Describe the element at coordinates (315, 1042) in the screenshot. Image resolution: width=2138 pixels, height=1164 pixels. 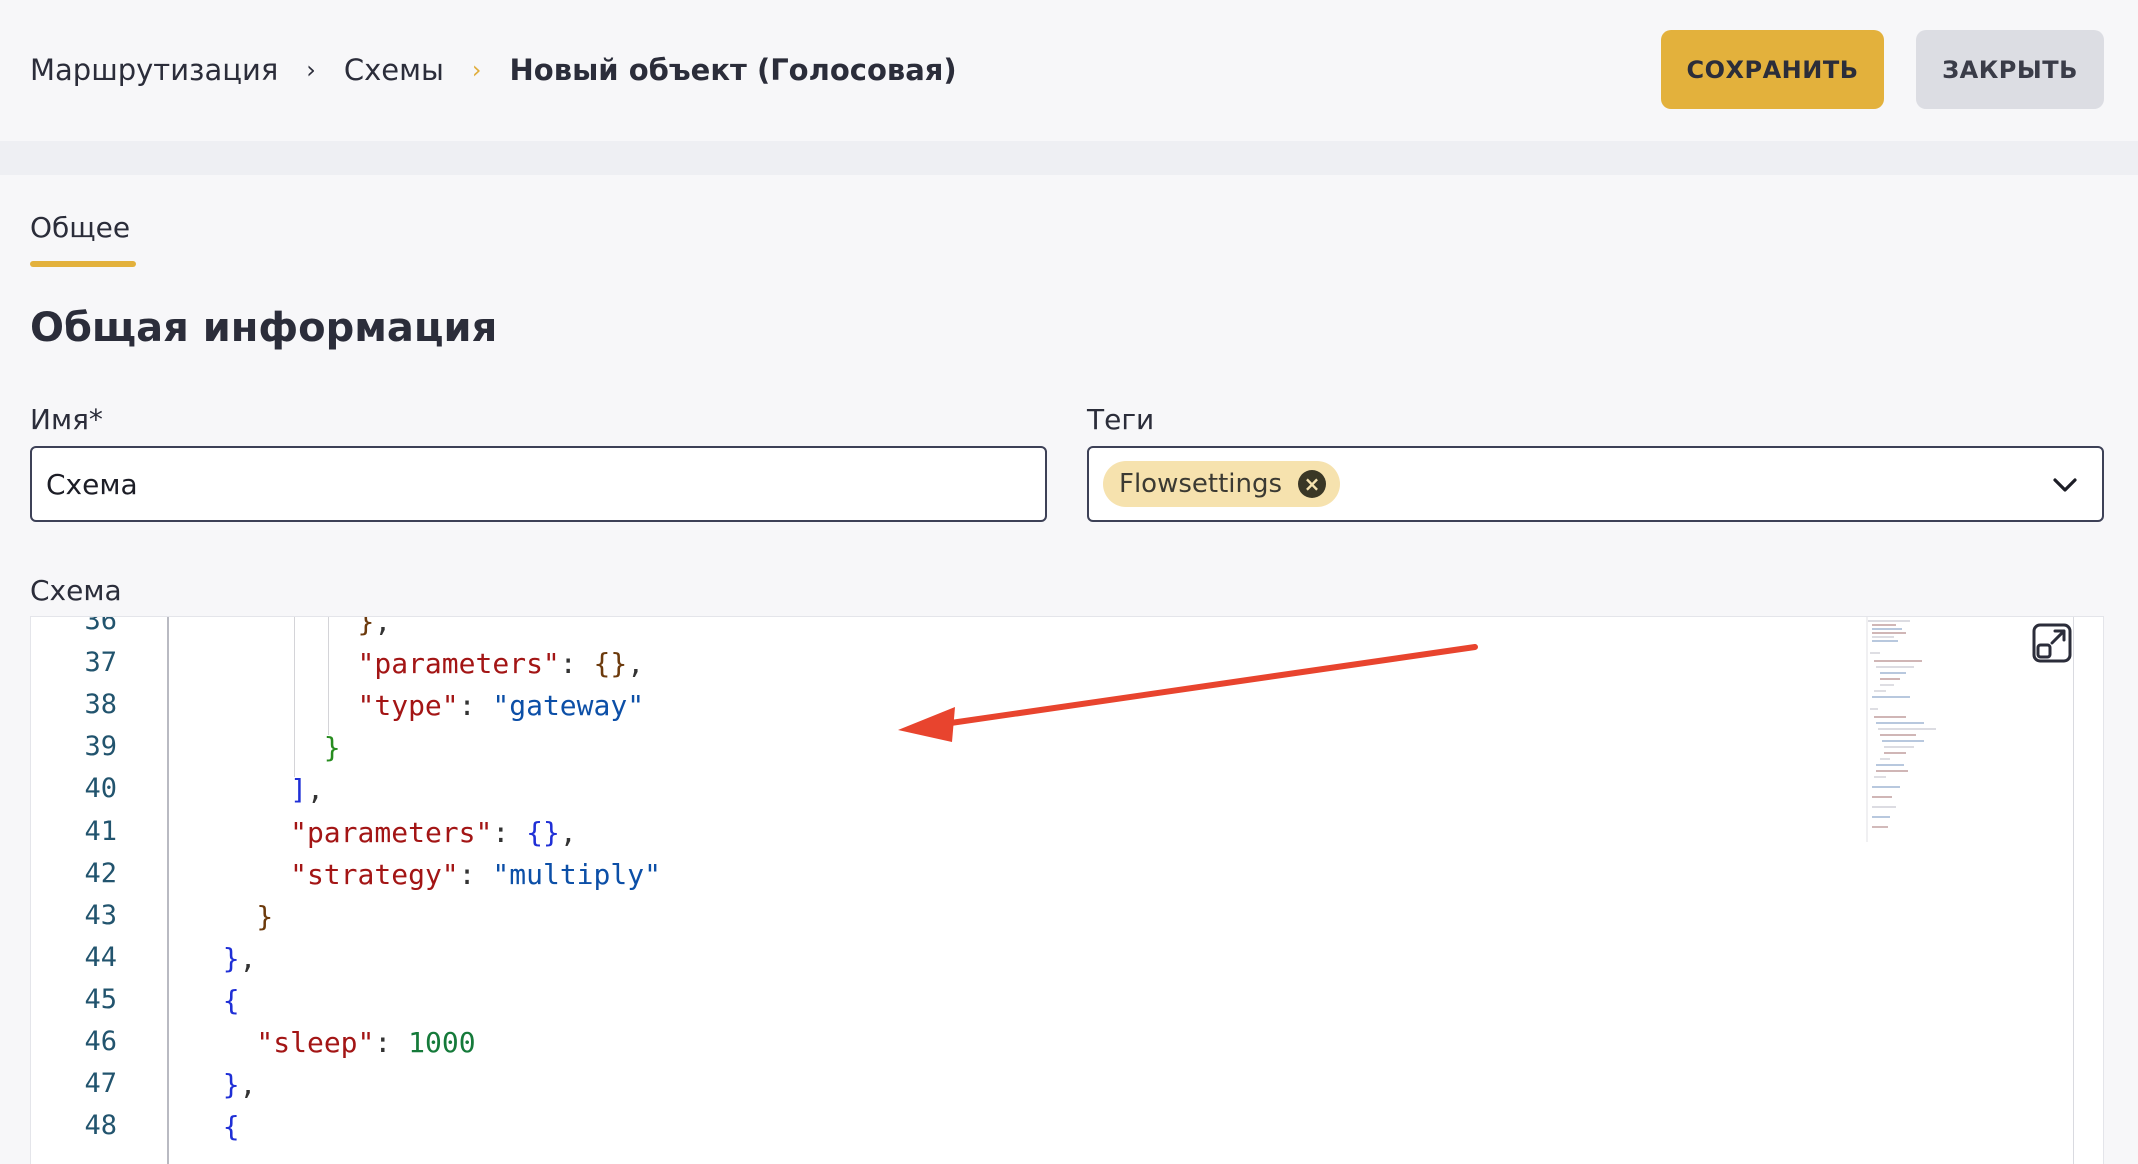
I see `code-token: "sleep"` at that location.